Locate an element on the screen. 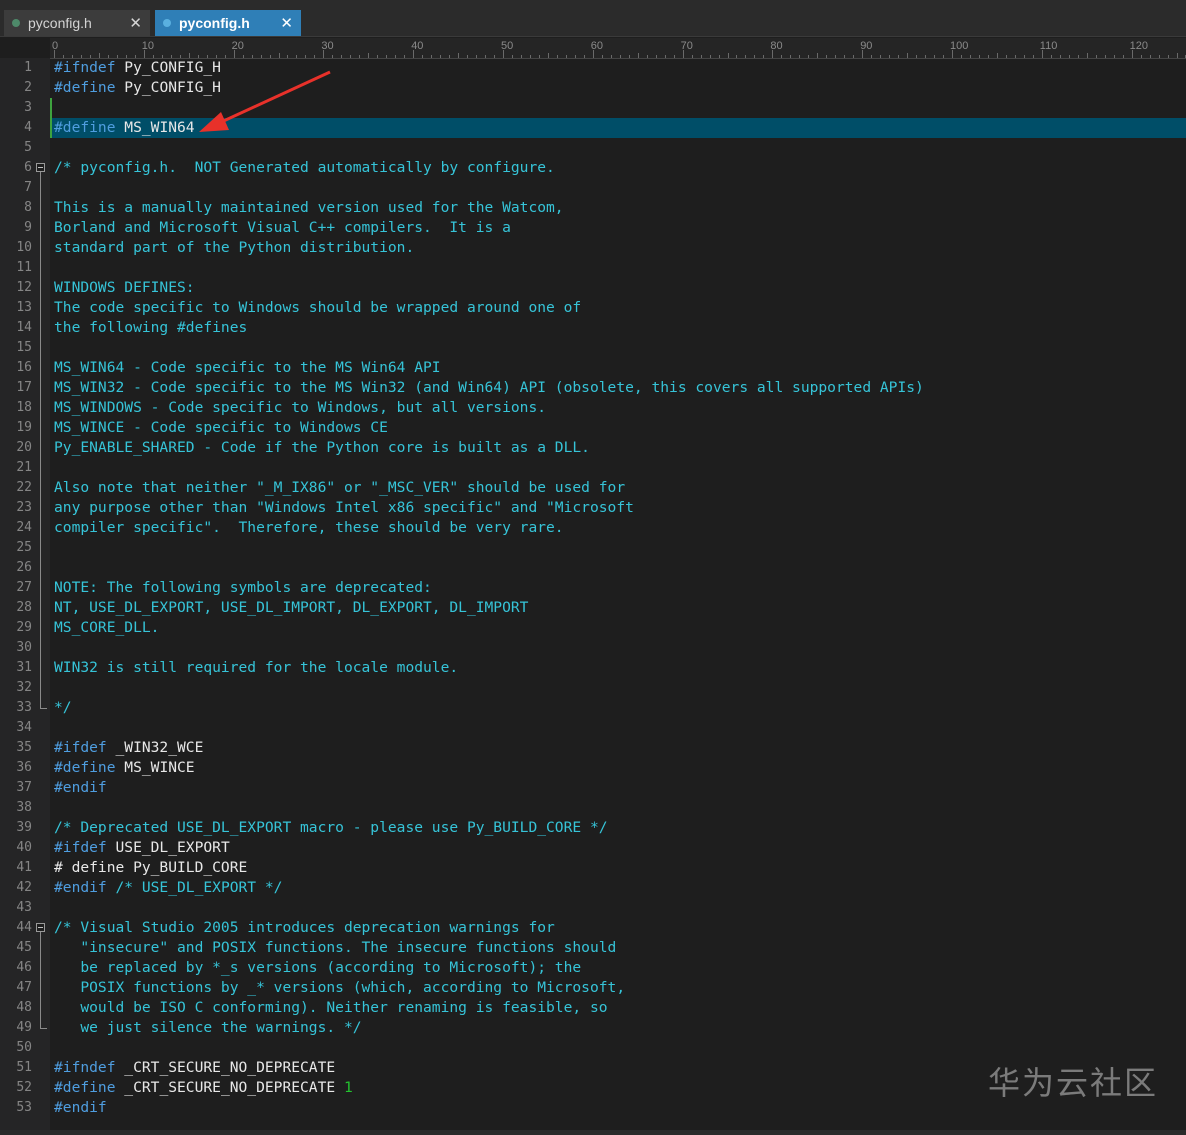  code-token: we just silence the warnings. */ is located at coordinates (208, 1027).